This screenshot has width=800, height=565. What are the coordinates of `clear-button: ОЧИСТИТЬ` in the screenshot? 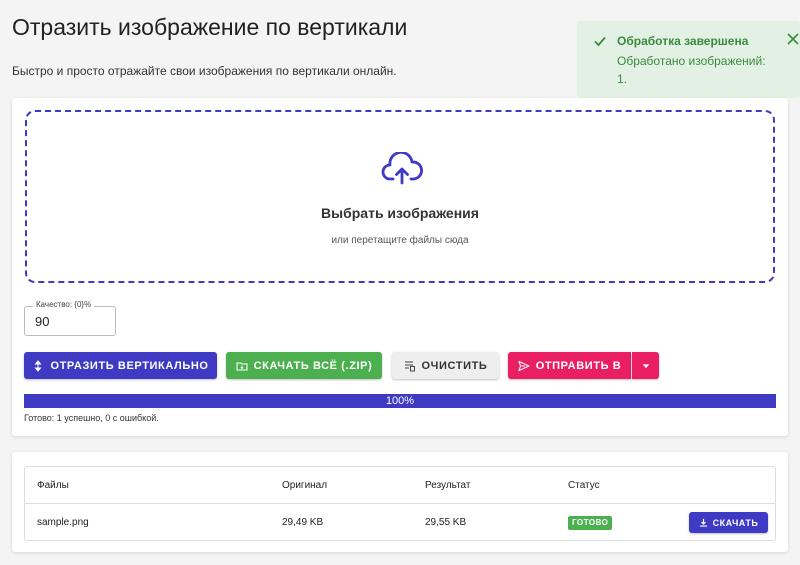 It's located at (445, 365).